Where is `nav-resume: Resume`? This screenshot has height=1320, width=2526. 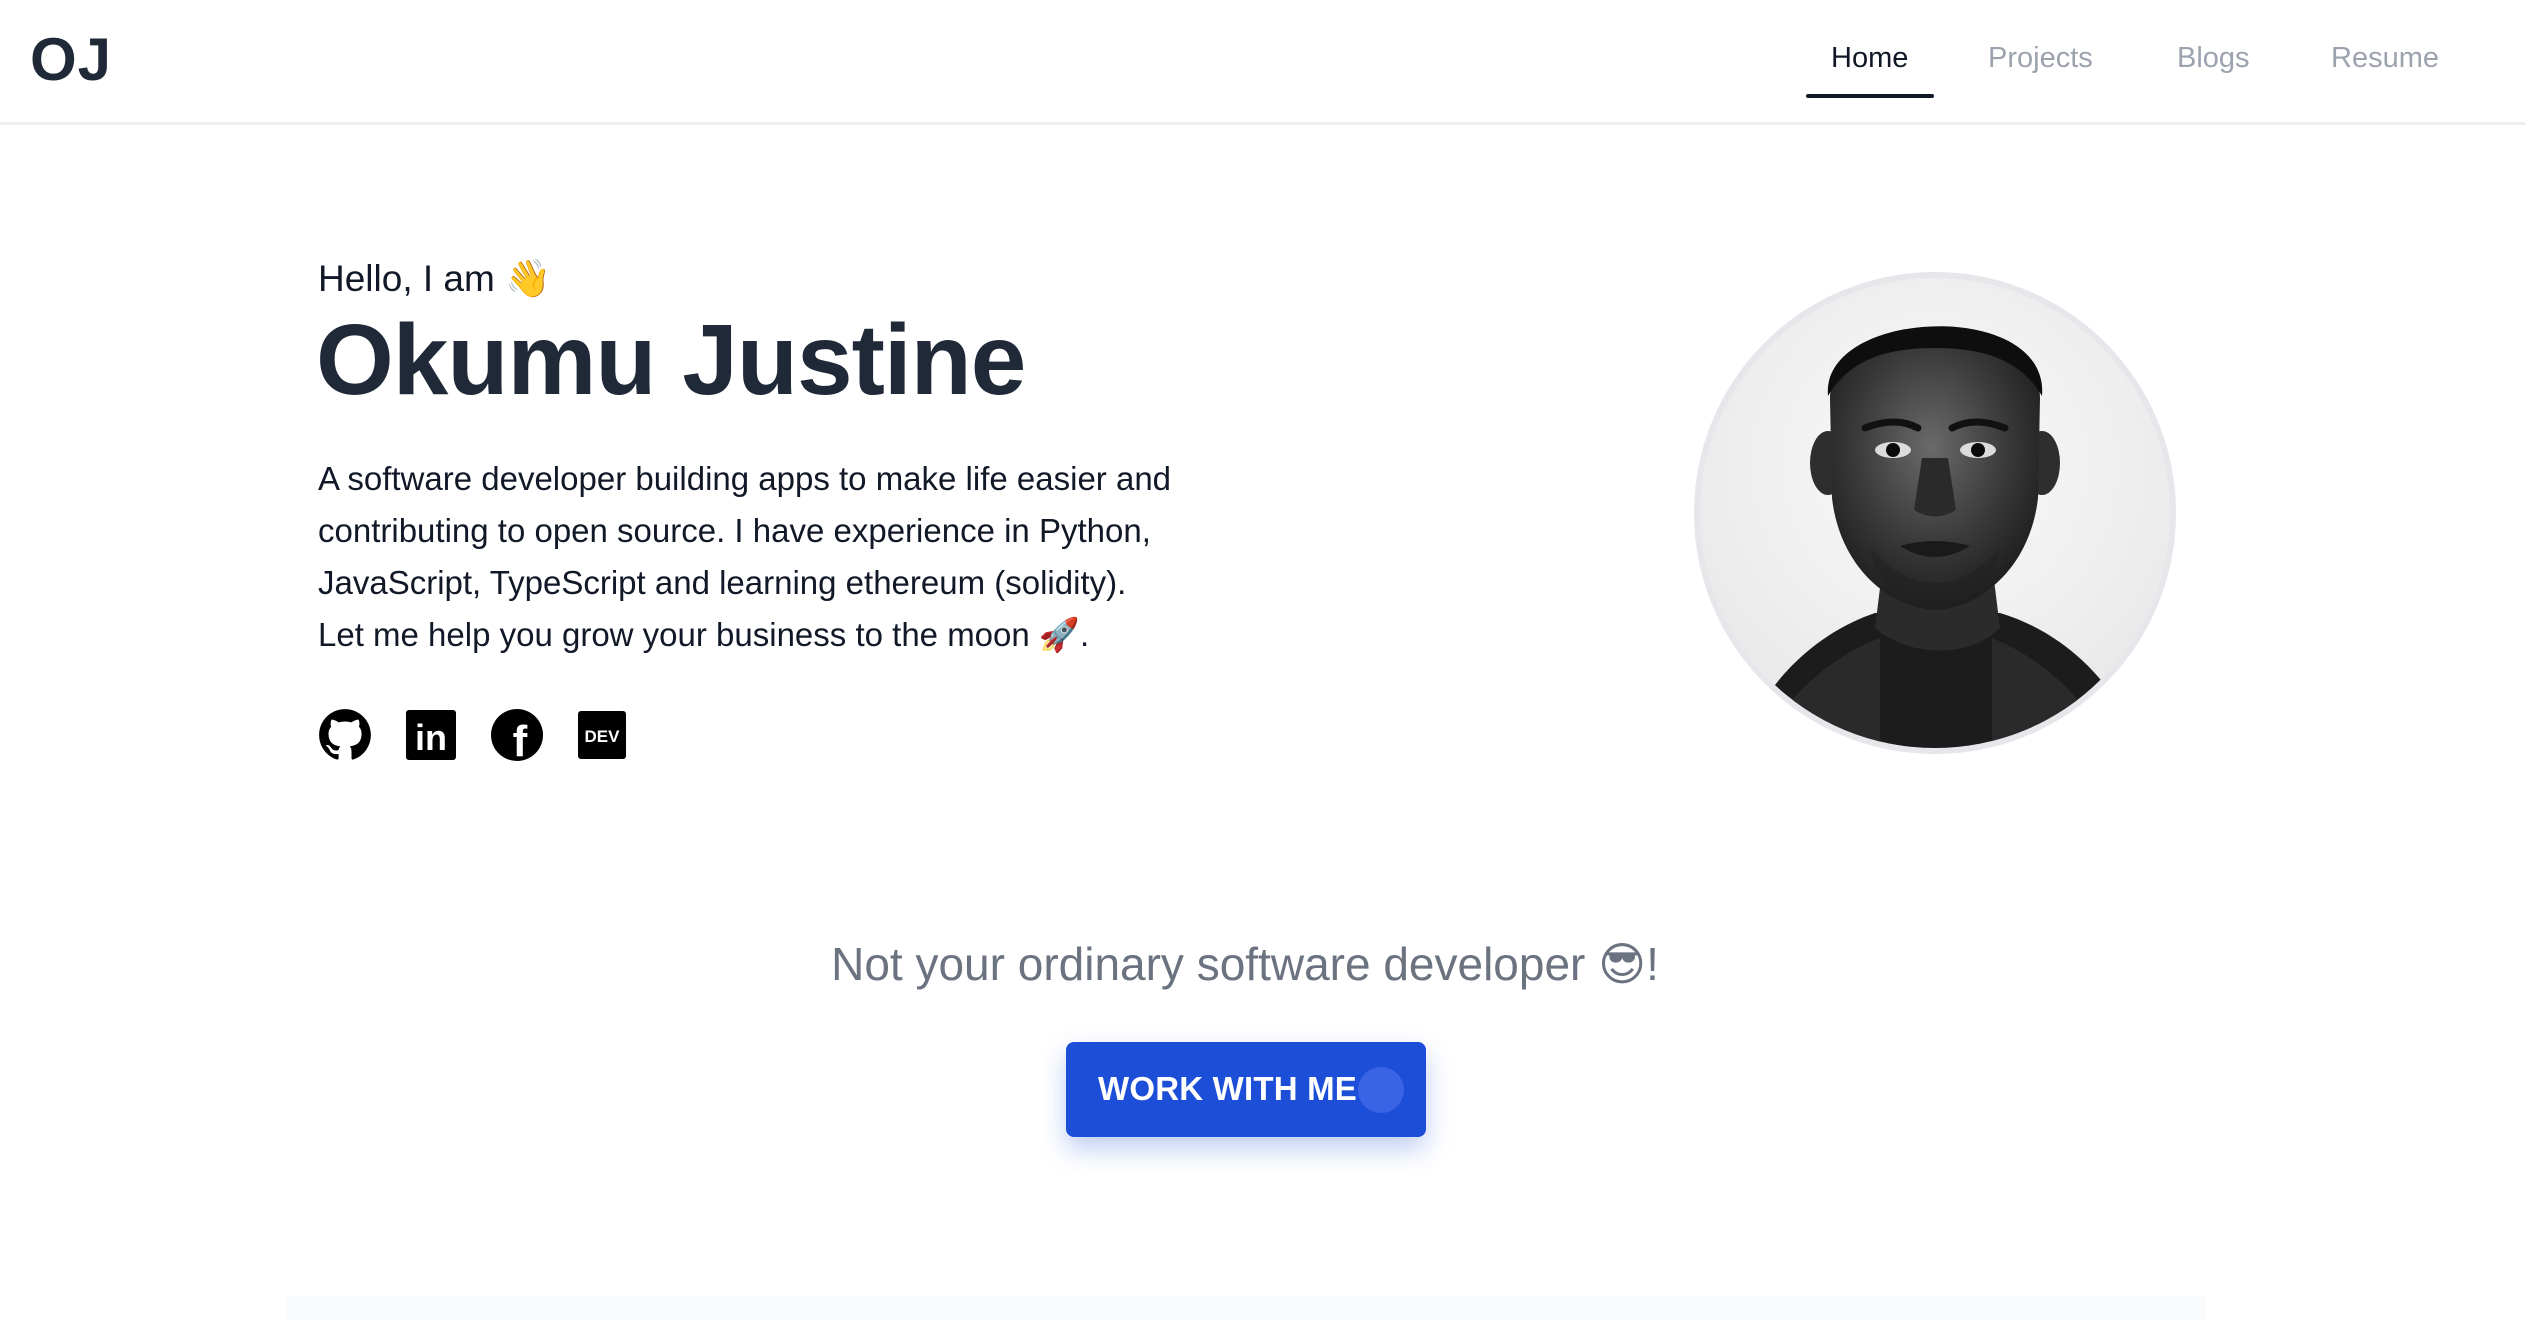
nav-resume: Resume is located at coordinates (2385, 58).